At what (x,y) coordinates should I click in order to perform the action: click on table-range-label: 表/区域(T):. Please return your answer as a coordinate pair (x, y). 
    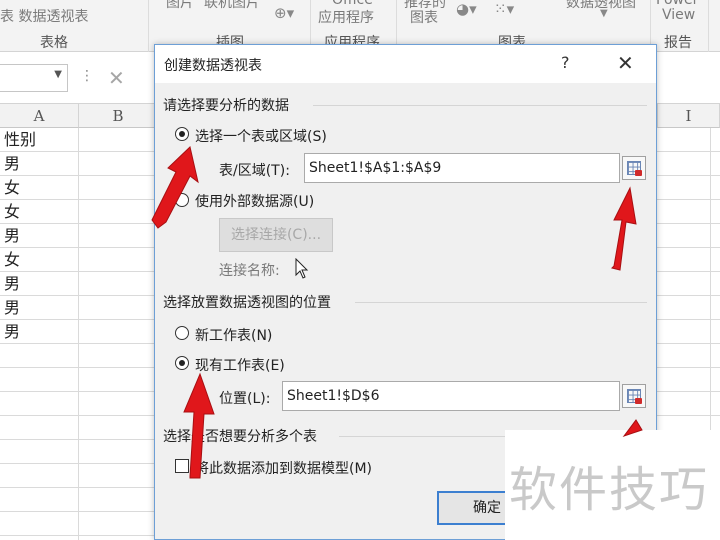
    Looking at the image, I should click on (254, 171).